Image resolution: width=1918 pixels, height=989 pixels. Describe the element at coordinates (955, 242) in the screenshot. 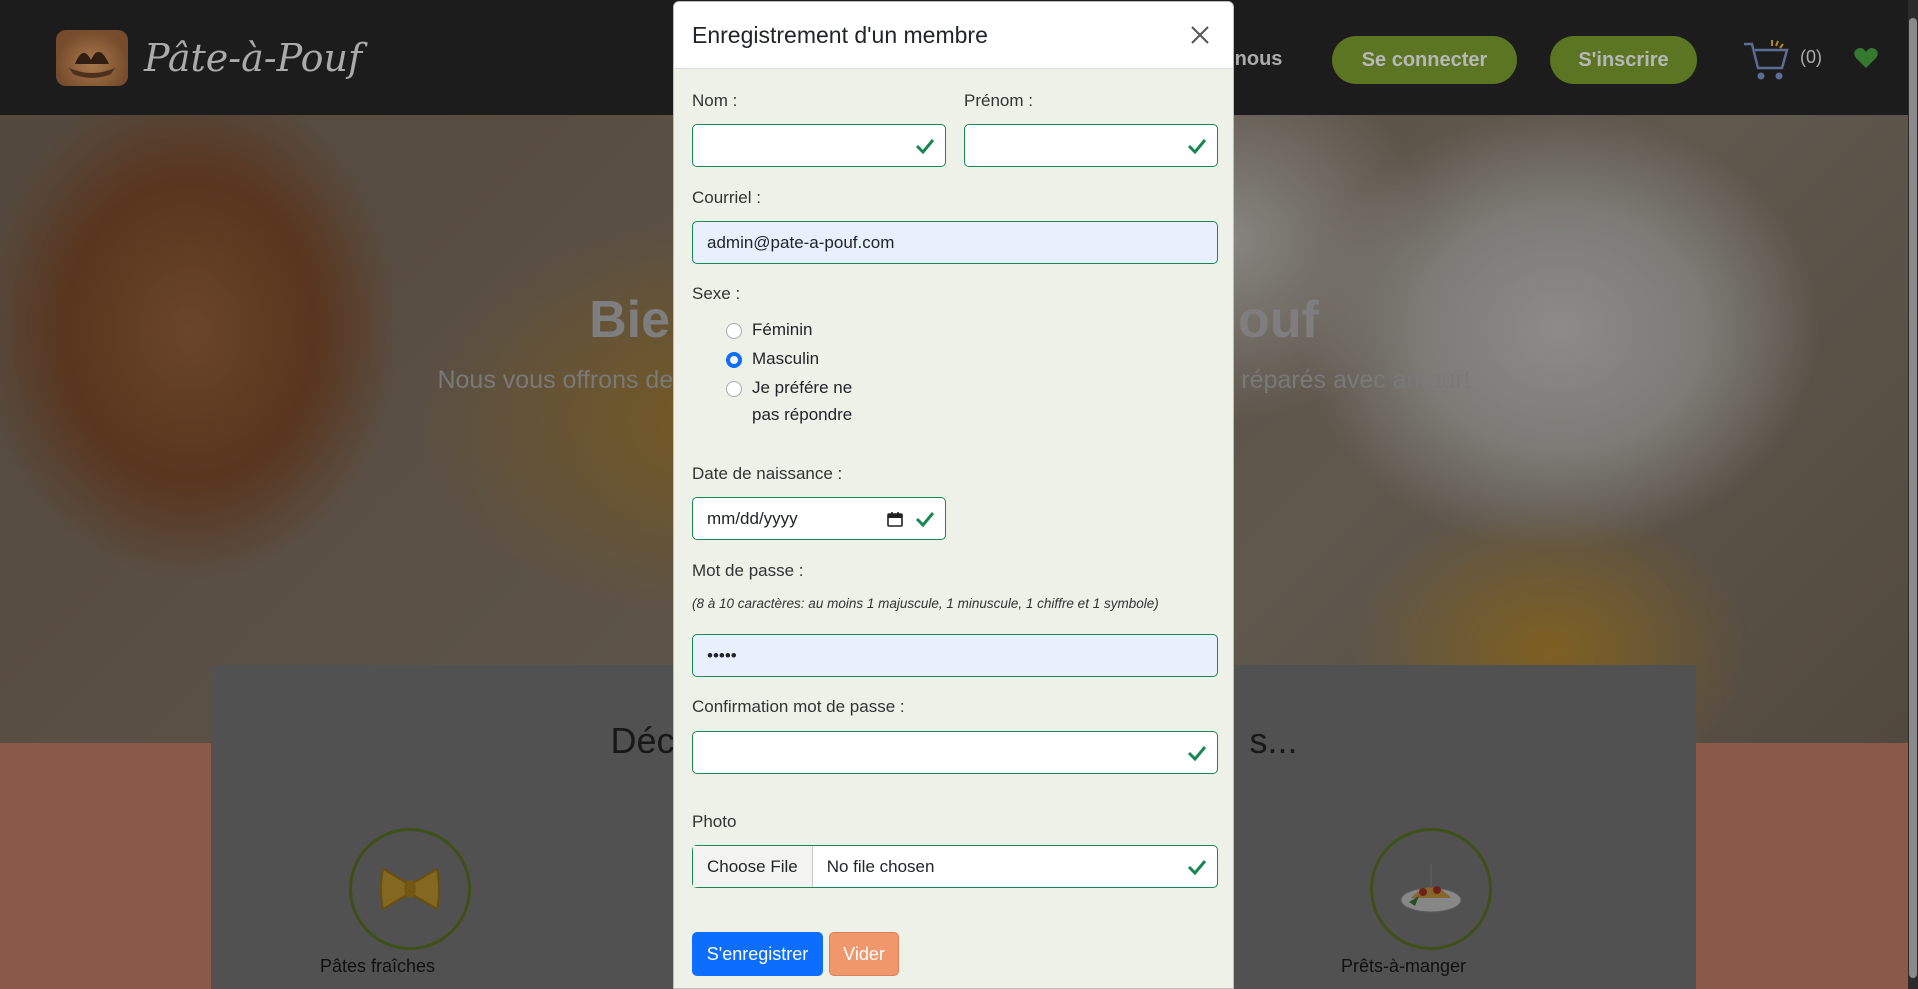

I see `courriel-input: admin@pate-a-pouf.com` at that location.